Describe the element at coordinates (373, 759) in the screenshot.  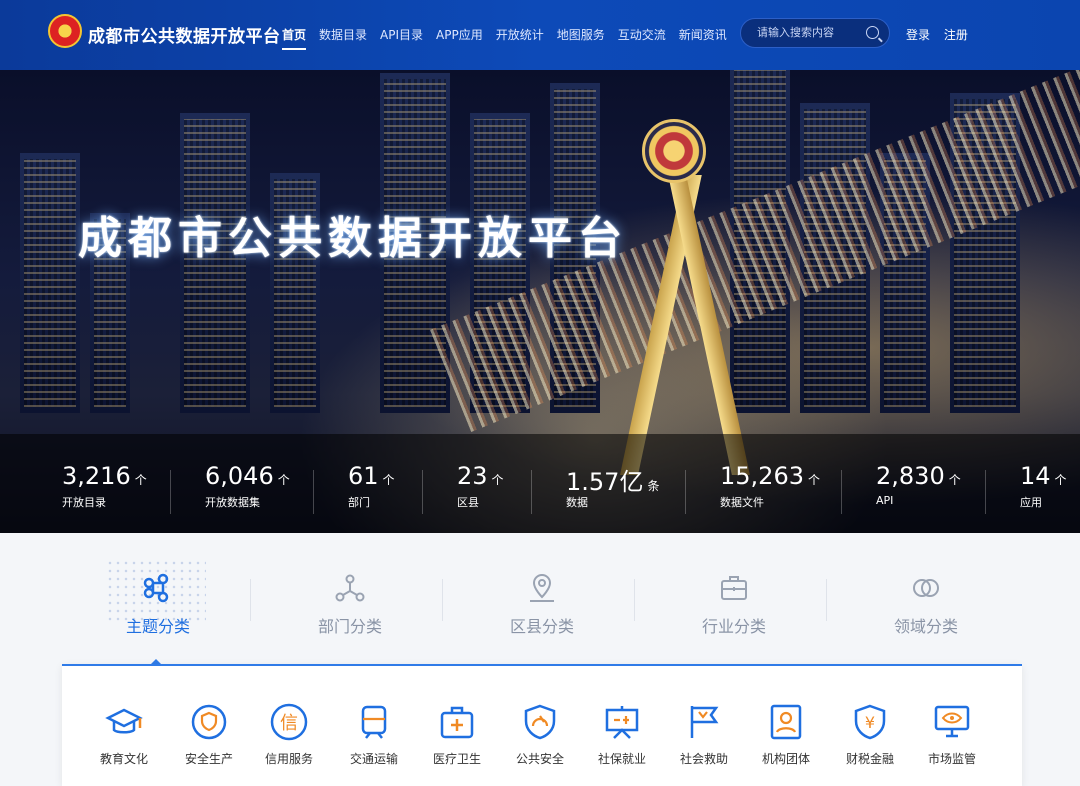
I see `topic-label: 交通运输` at that location.